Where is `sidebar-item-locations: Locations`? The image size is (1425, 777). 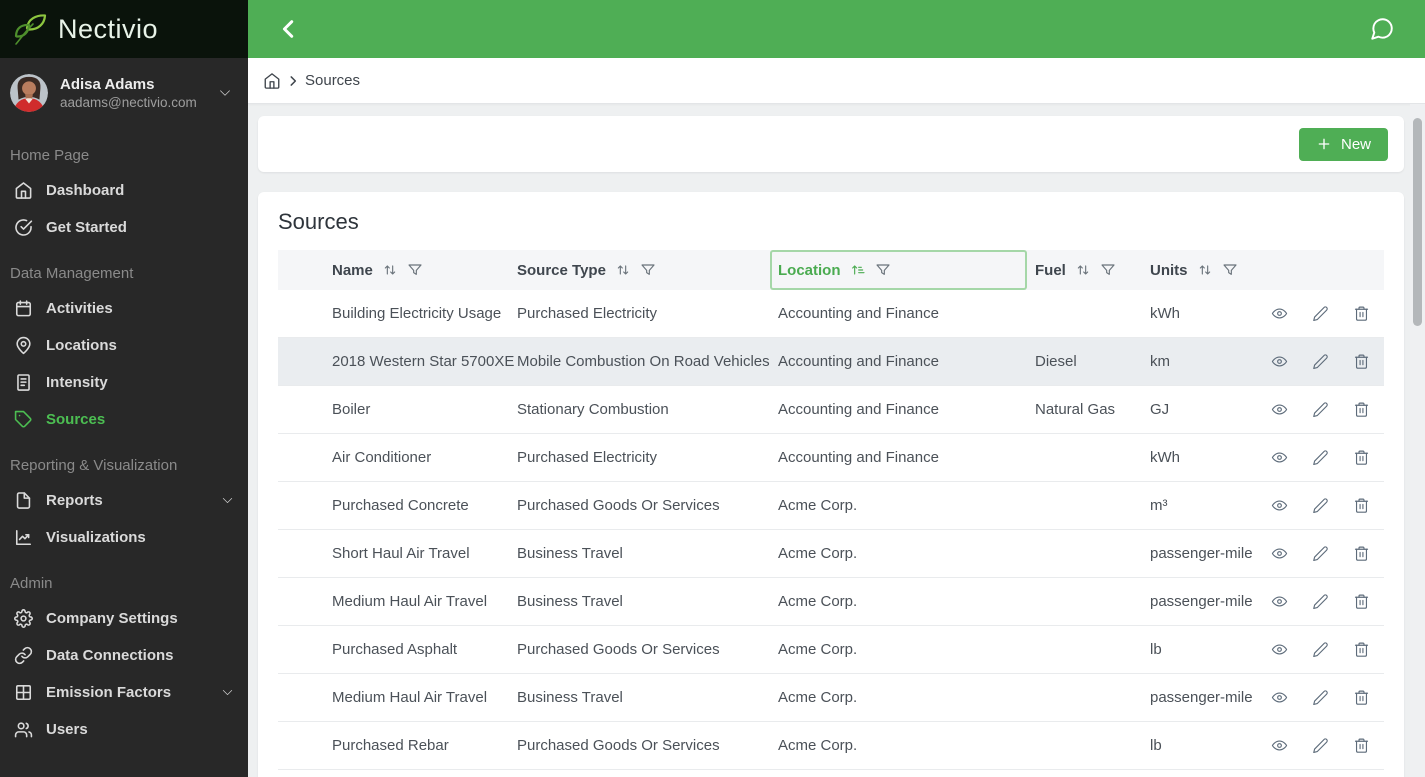
sidebar-item-locations: Locations is located at coordinates (124, 345).